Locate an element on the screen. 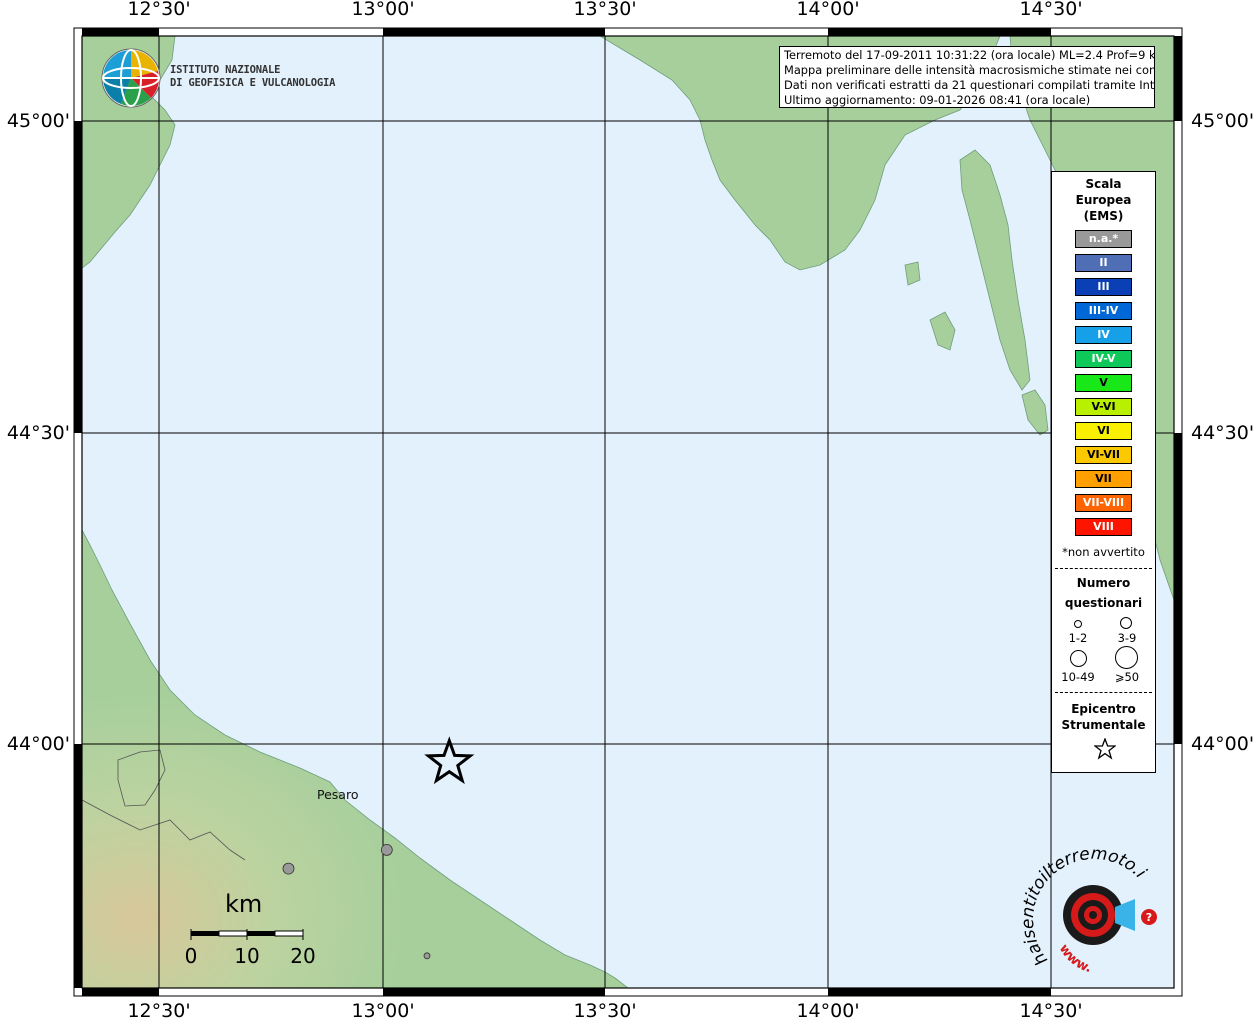  count-symbol-medium is located at coordinates (1126, 623).